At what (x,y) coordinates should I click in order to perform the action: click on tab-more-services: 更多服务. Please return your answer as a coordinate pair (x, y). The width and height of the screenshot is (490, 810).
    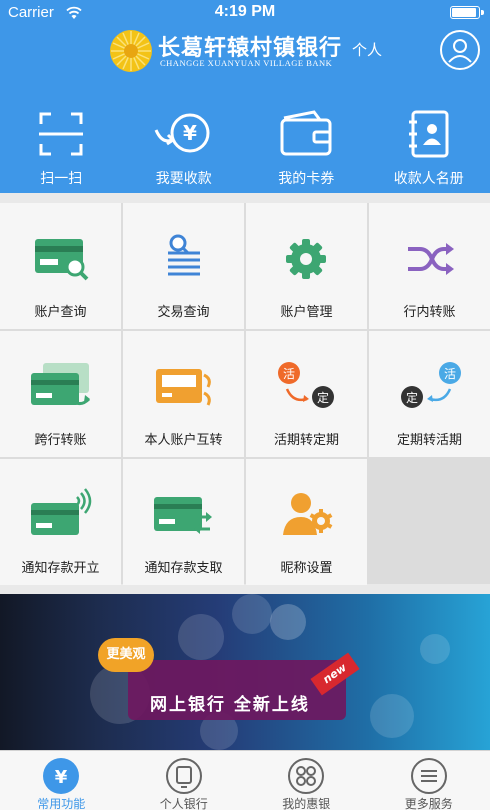
    Looking at the image, I should click on (429, 780).